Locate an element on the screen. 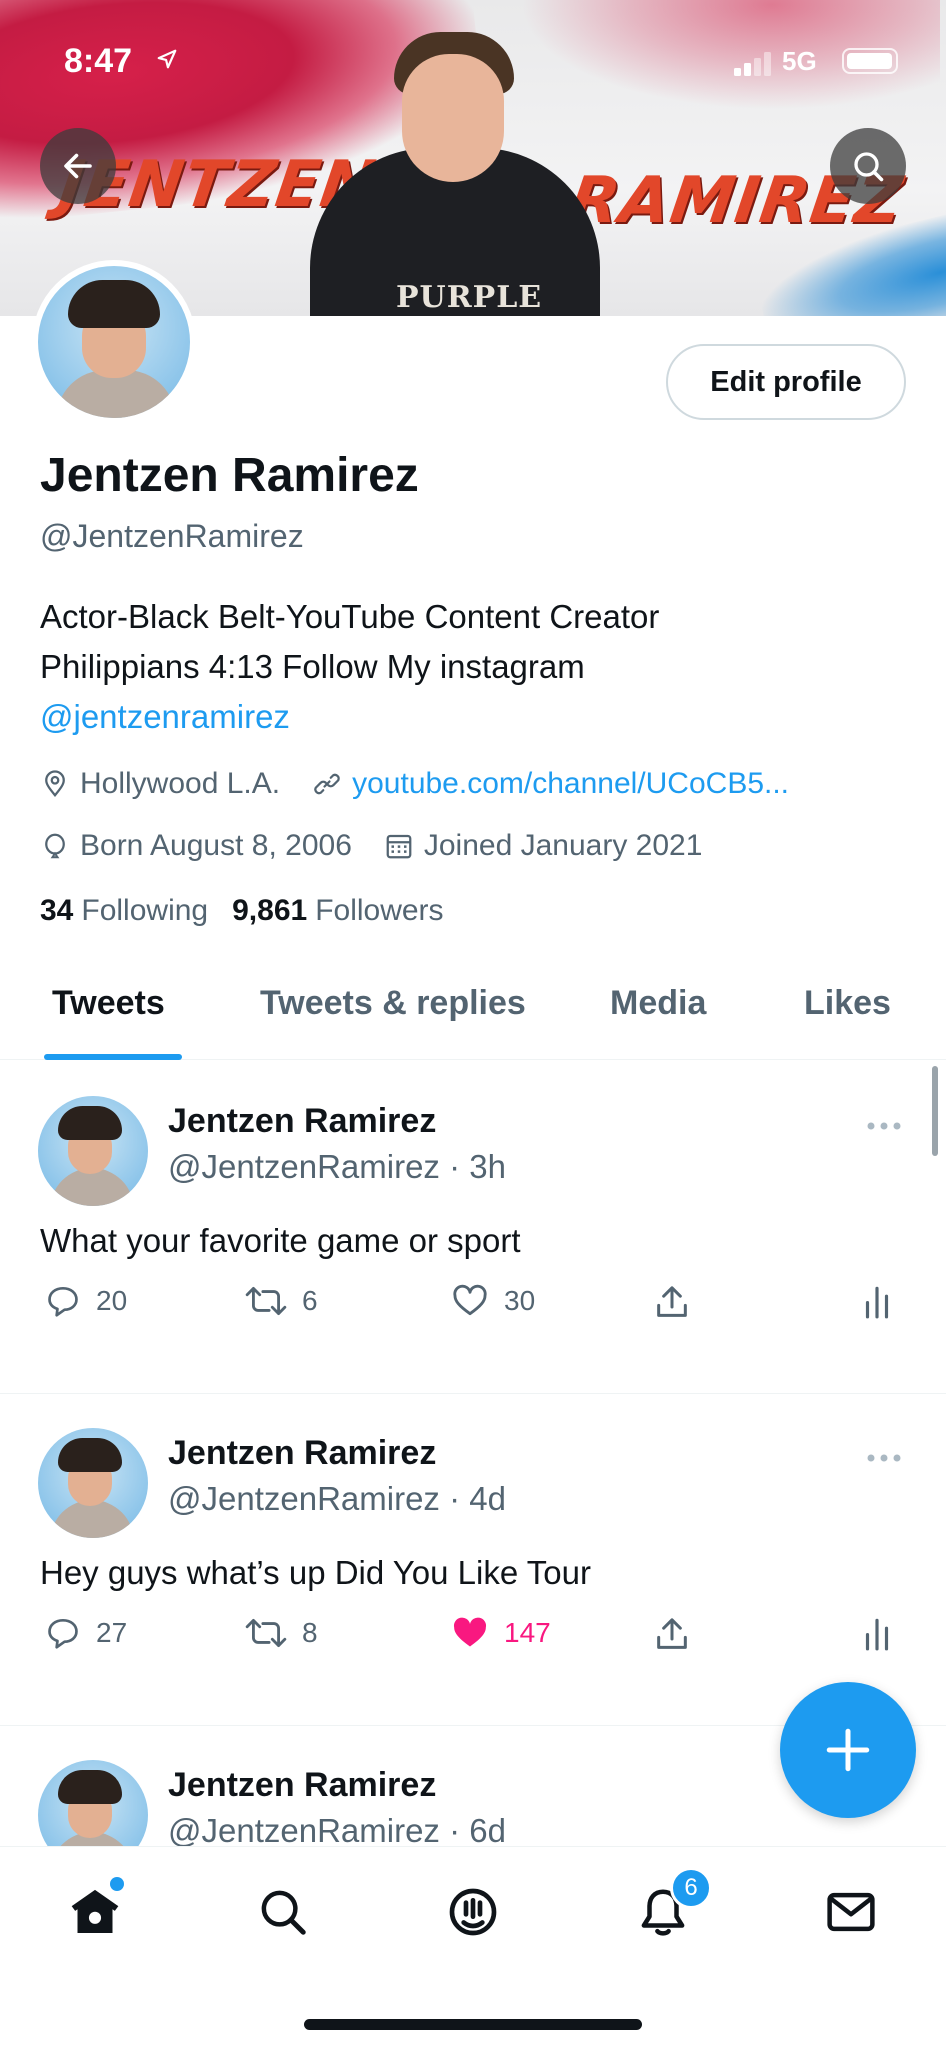  banner-shirt-print: PURPLE is located at coordinates (469, 297).